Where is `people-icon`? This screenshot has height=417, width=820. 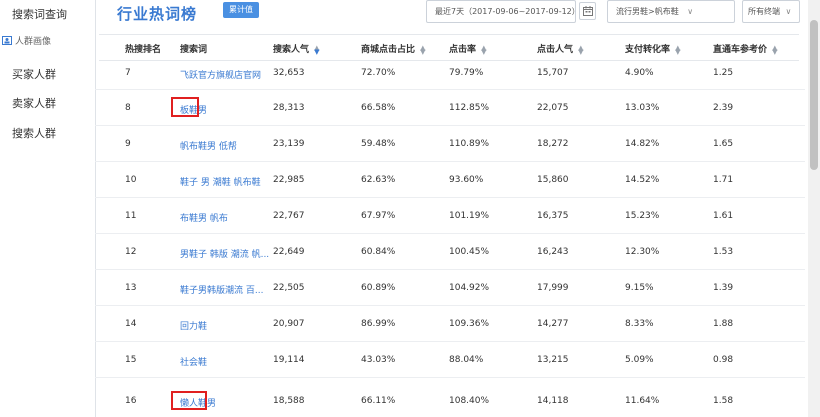
people-icon is located at coordinates (7, 40).